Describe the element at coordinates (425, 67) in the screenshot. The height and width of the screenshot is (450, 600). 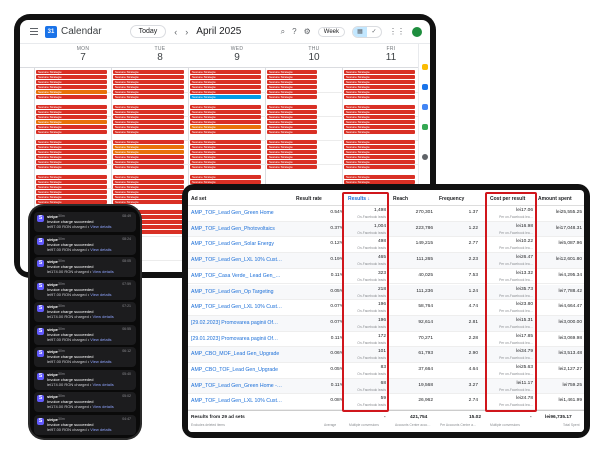
I see `keep-icon` at that location.